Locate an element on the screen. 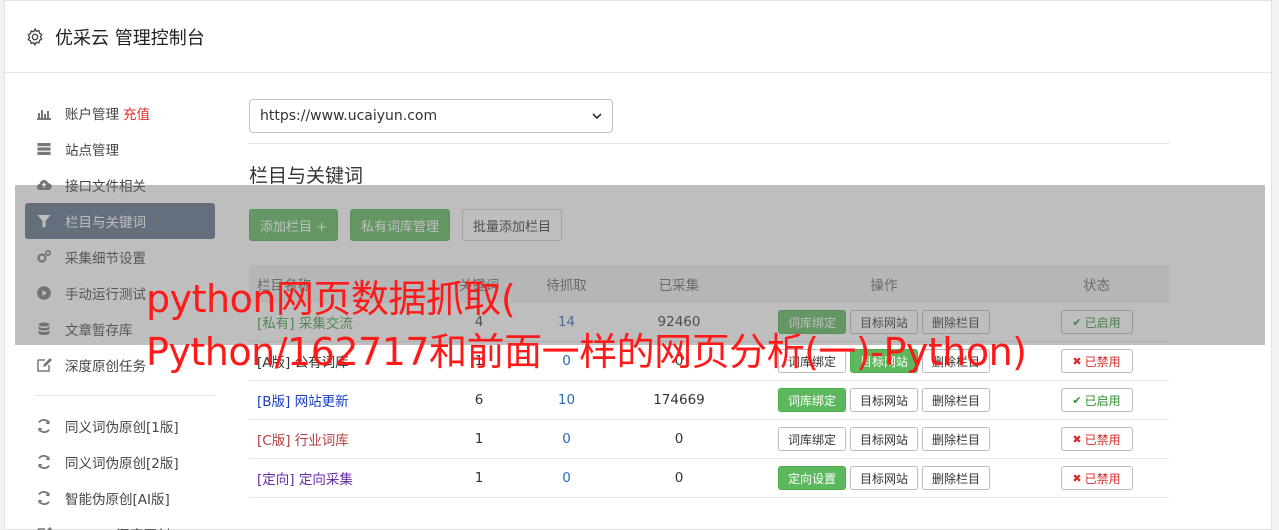 The image size is (1279, 530). watermark-line-1: python网页数据抓取( is located at coordinates (331, 299).